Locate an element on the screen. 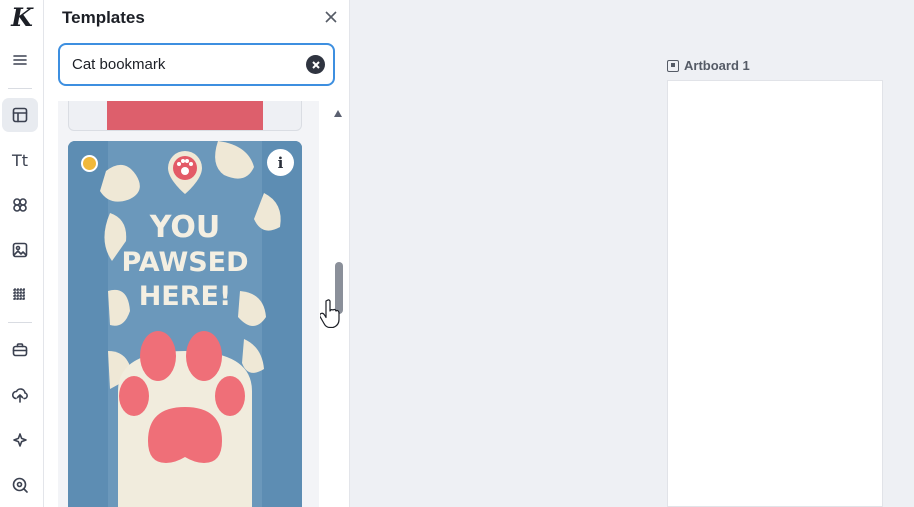 This screenshot has height=507, width=914. clear-search-icon is located at coordinates (315, 64).